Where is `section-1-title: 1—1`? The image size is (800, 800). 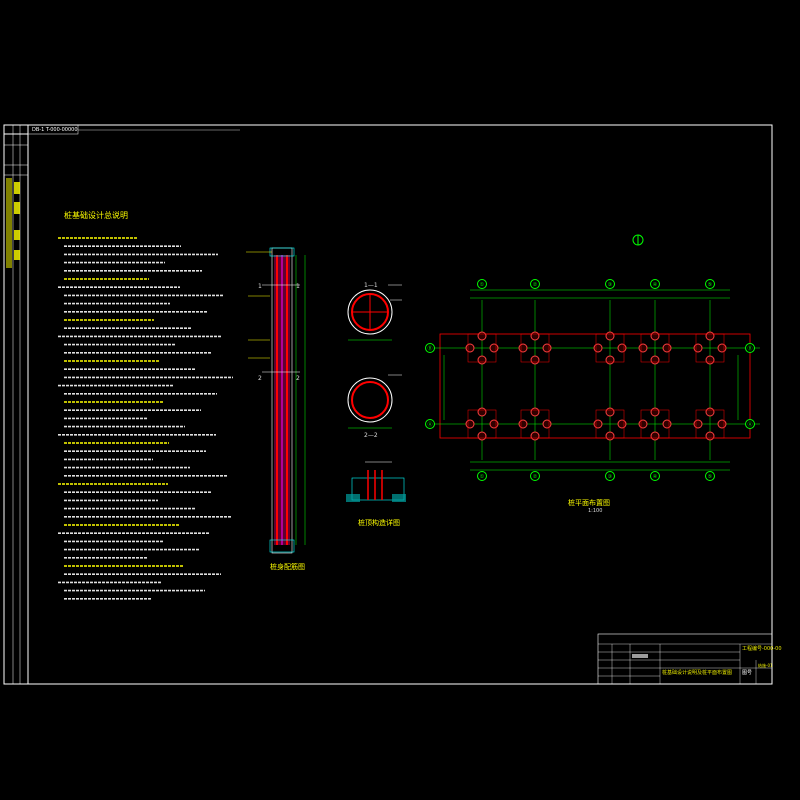 section-1-title: 1—1 is located at coordinates (371, 285).